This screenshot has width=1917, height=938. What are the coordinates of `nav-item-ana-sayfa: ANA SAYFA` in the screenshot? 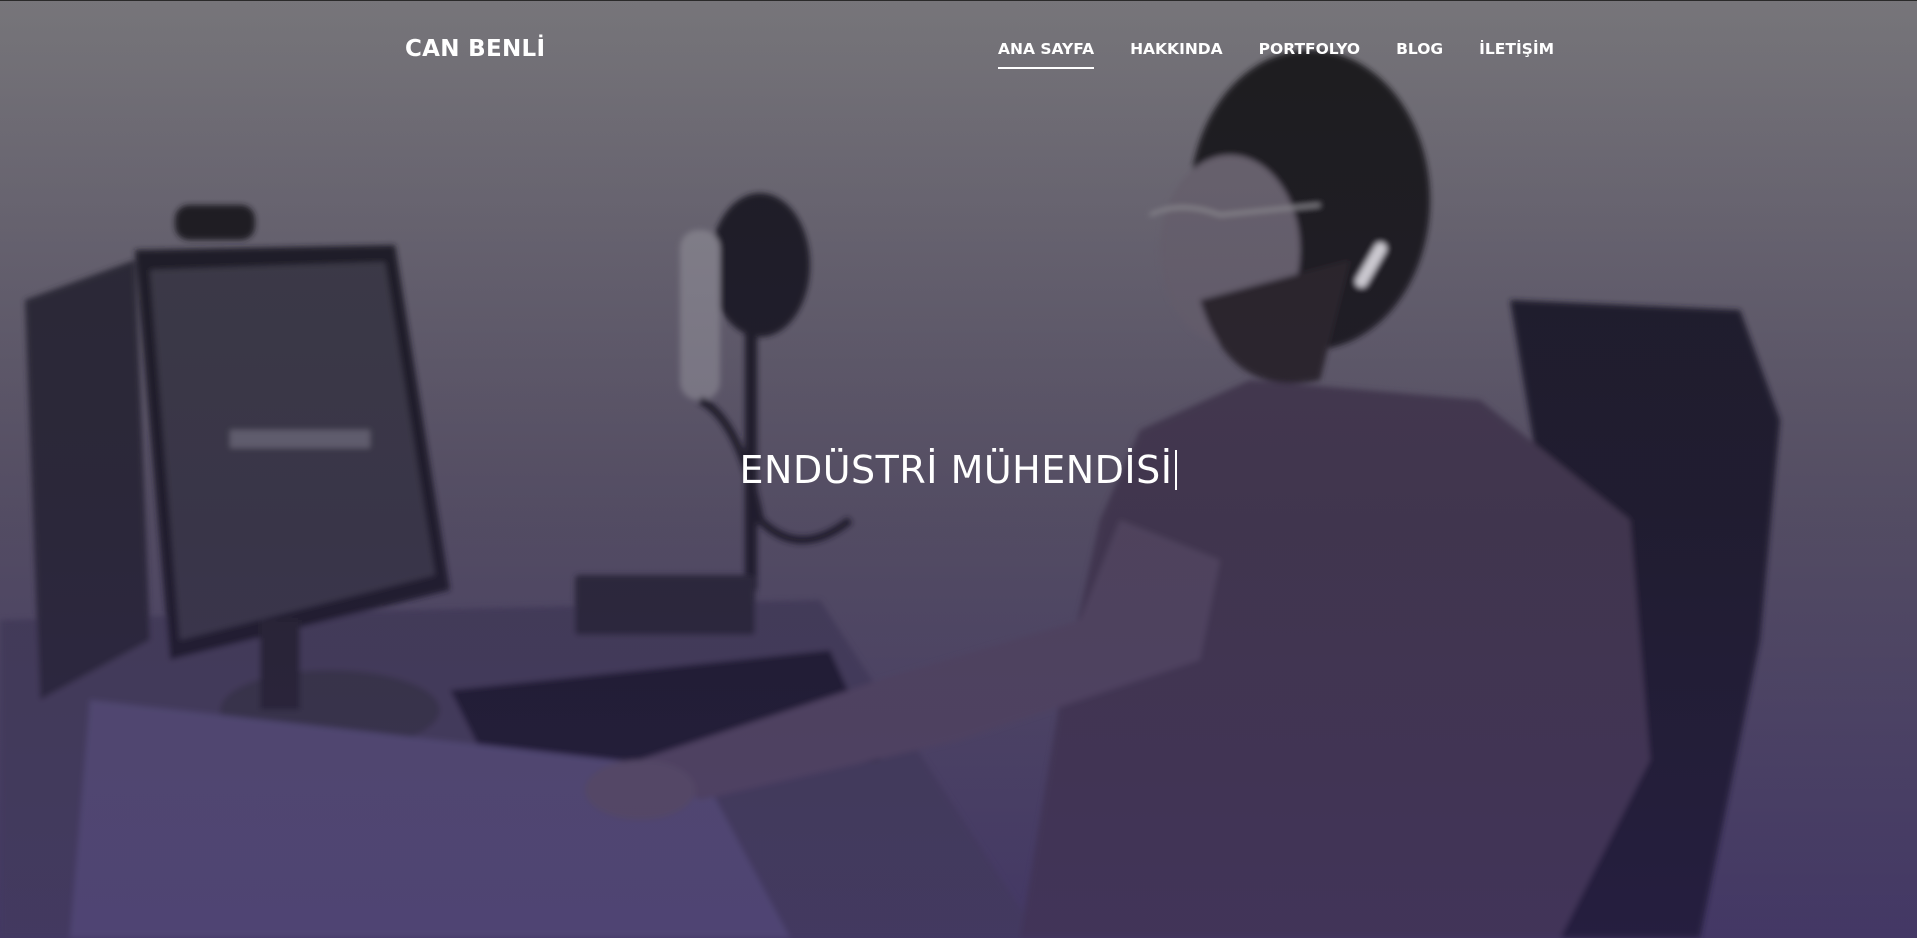 It's located at (1046, 54).